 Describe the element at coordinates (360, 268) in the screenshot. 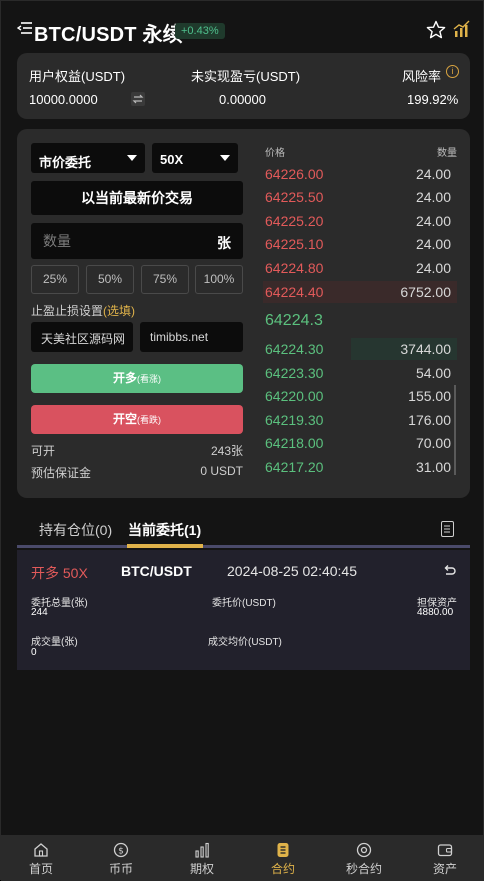

I see `ask-row: 64224.80 24.00` at that location.